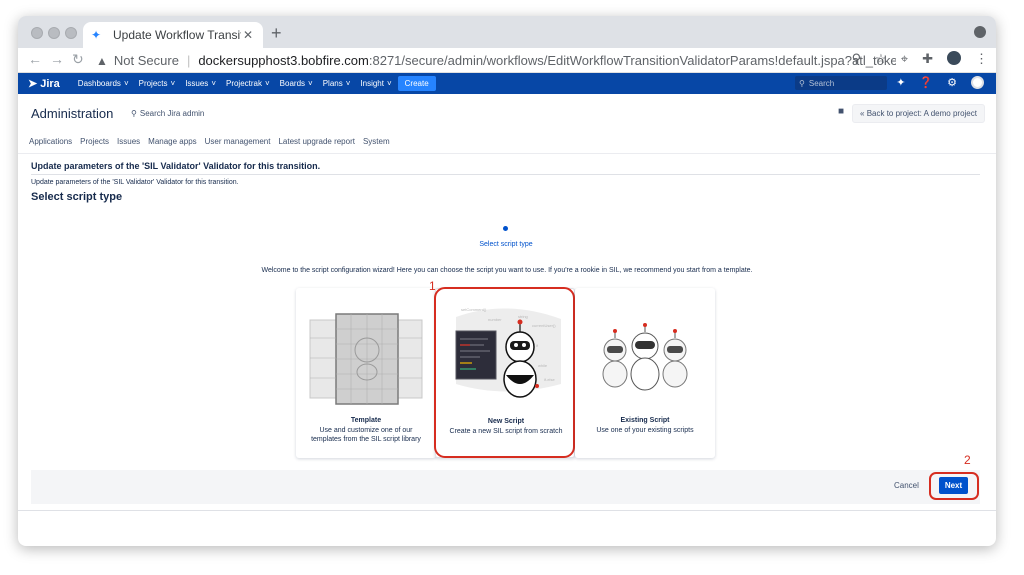 Image resolution: width=1024 pixels, height=575 pixels. Describe the element at coordinates (128, 141) in the screenshot. I see `tab-issues: Issues` at that location.